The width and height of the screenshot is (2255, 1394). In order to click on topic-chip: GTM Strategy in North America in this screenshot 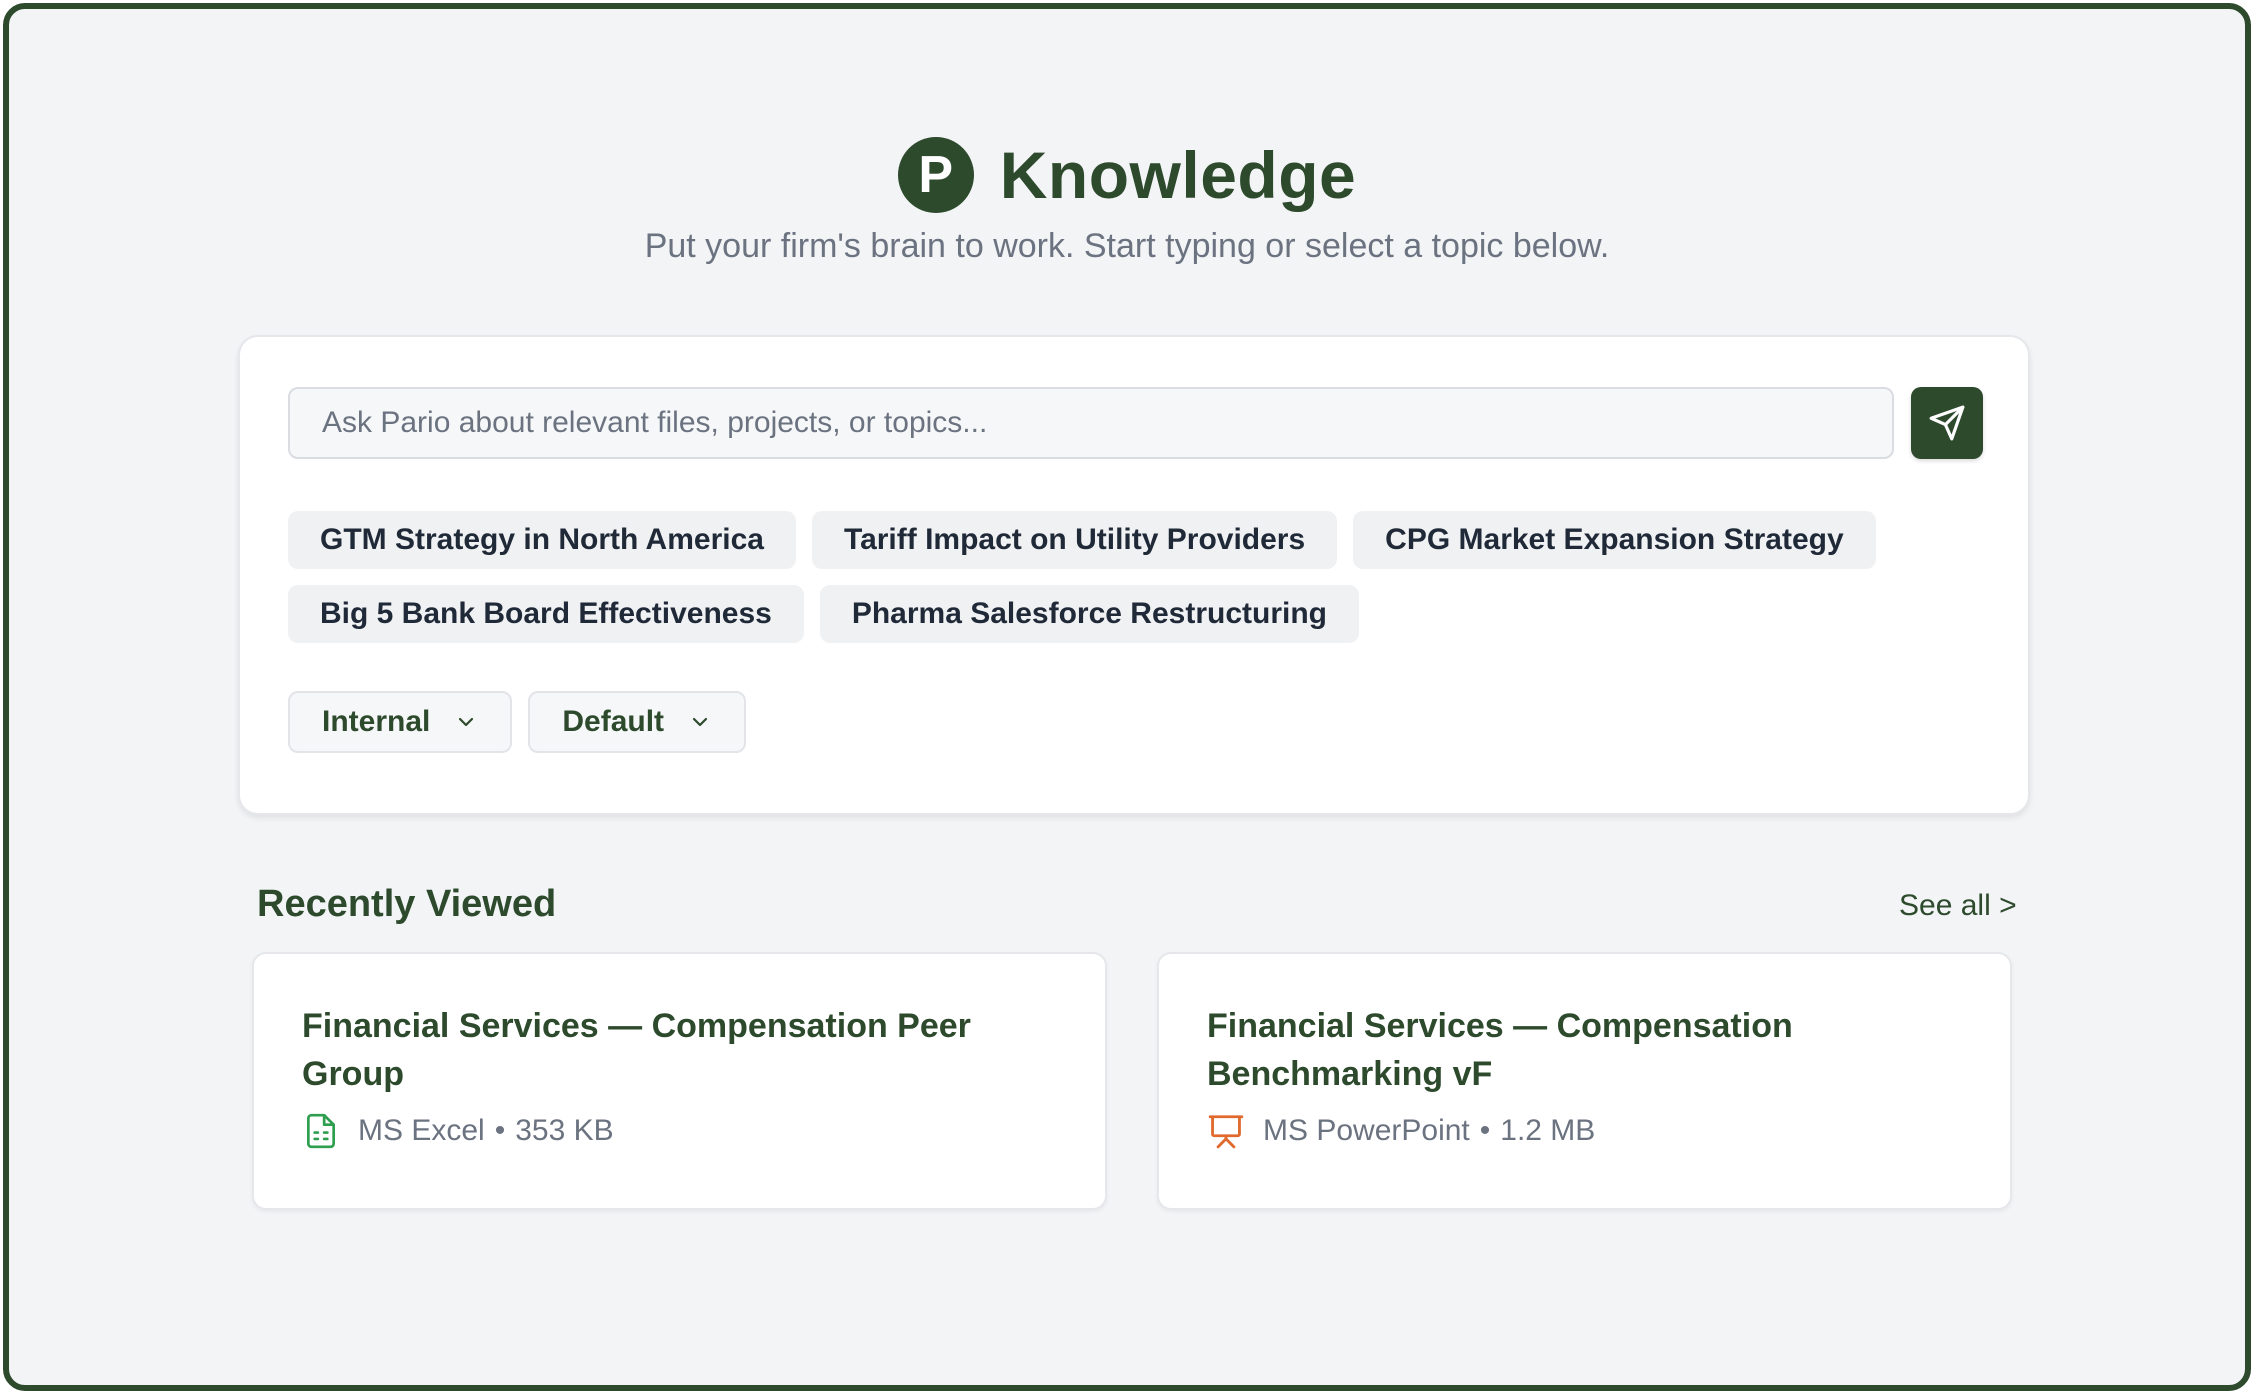, I will do `click(542, 540)`.